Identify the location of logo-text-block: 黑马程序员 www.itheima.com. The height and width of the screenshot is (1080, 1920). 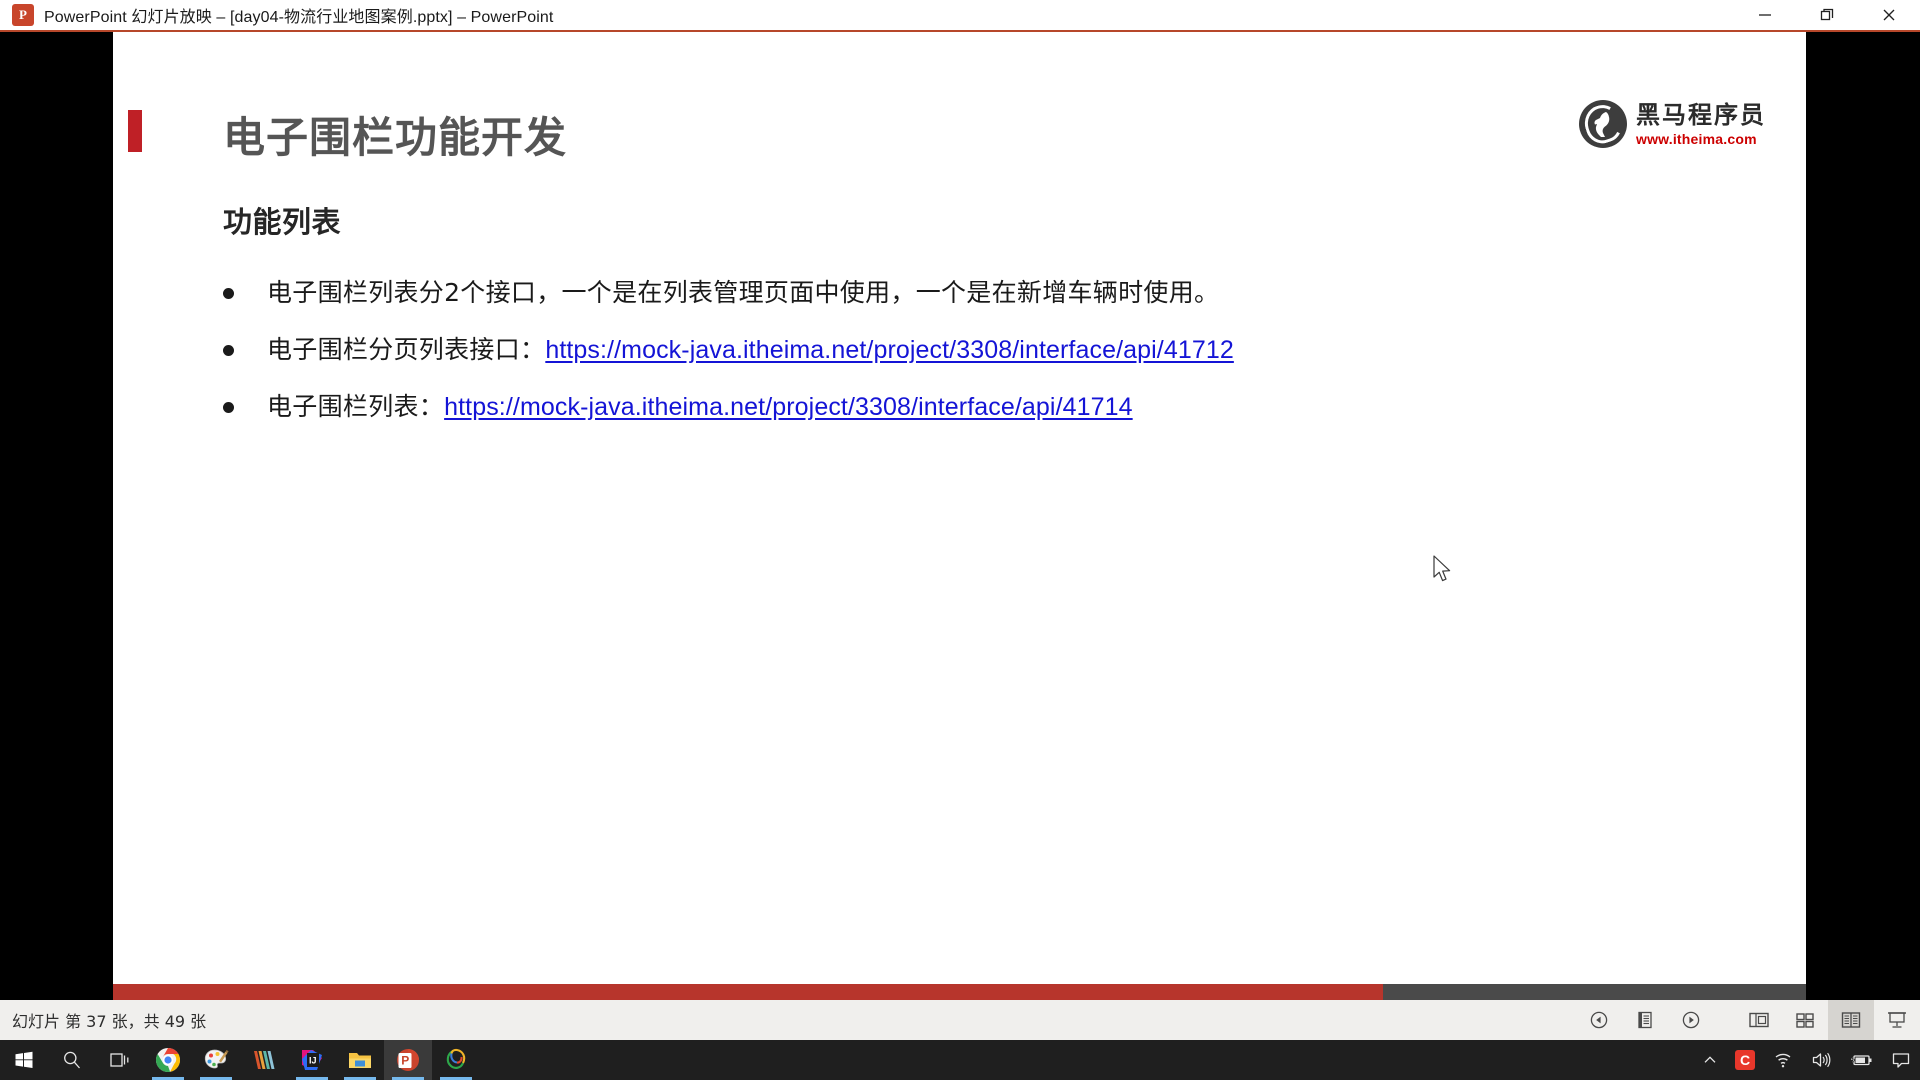
(1701, 124).